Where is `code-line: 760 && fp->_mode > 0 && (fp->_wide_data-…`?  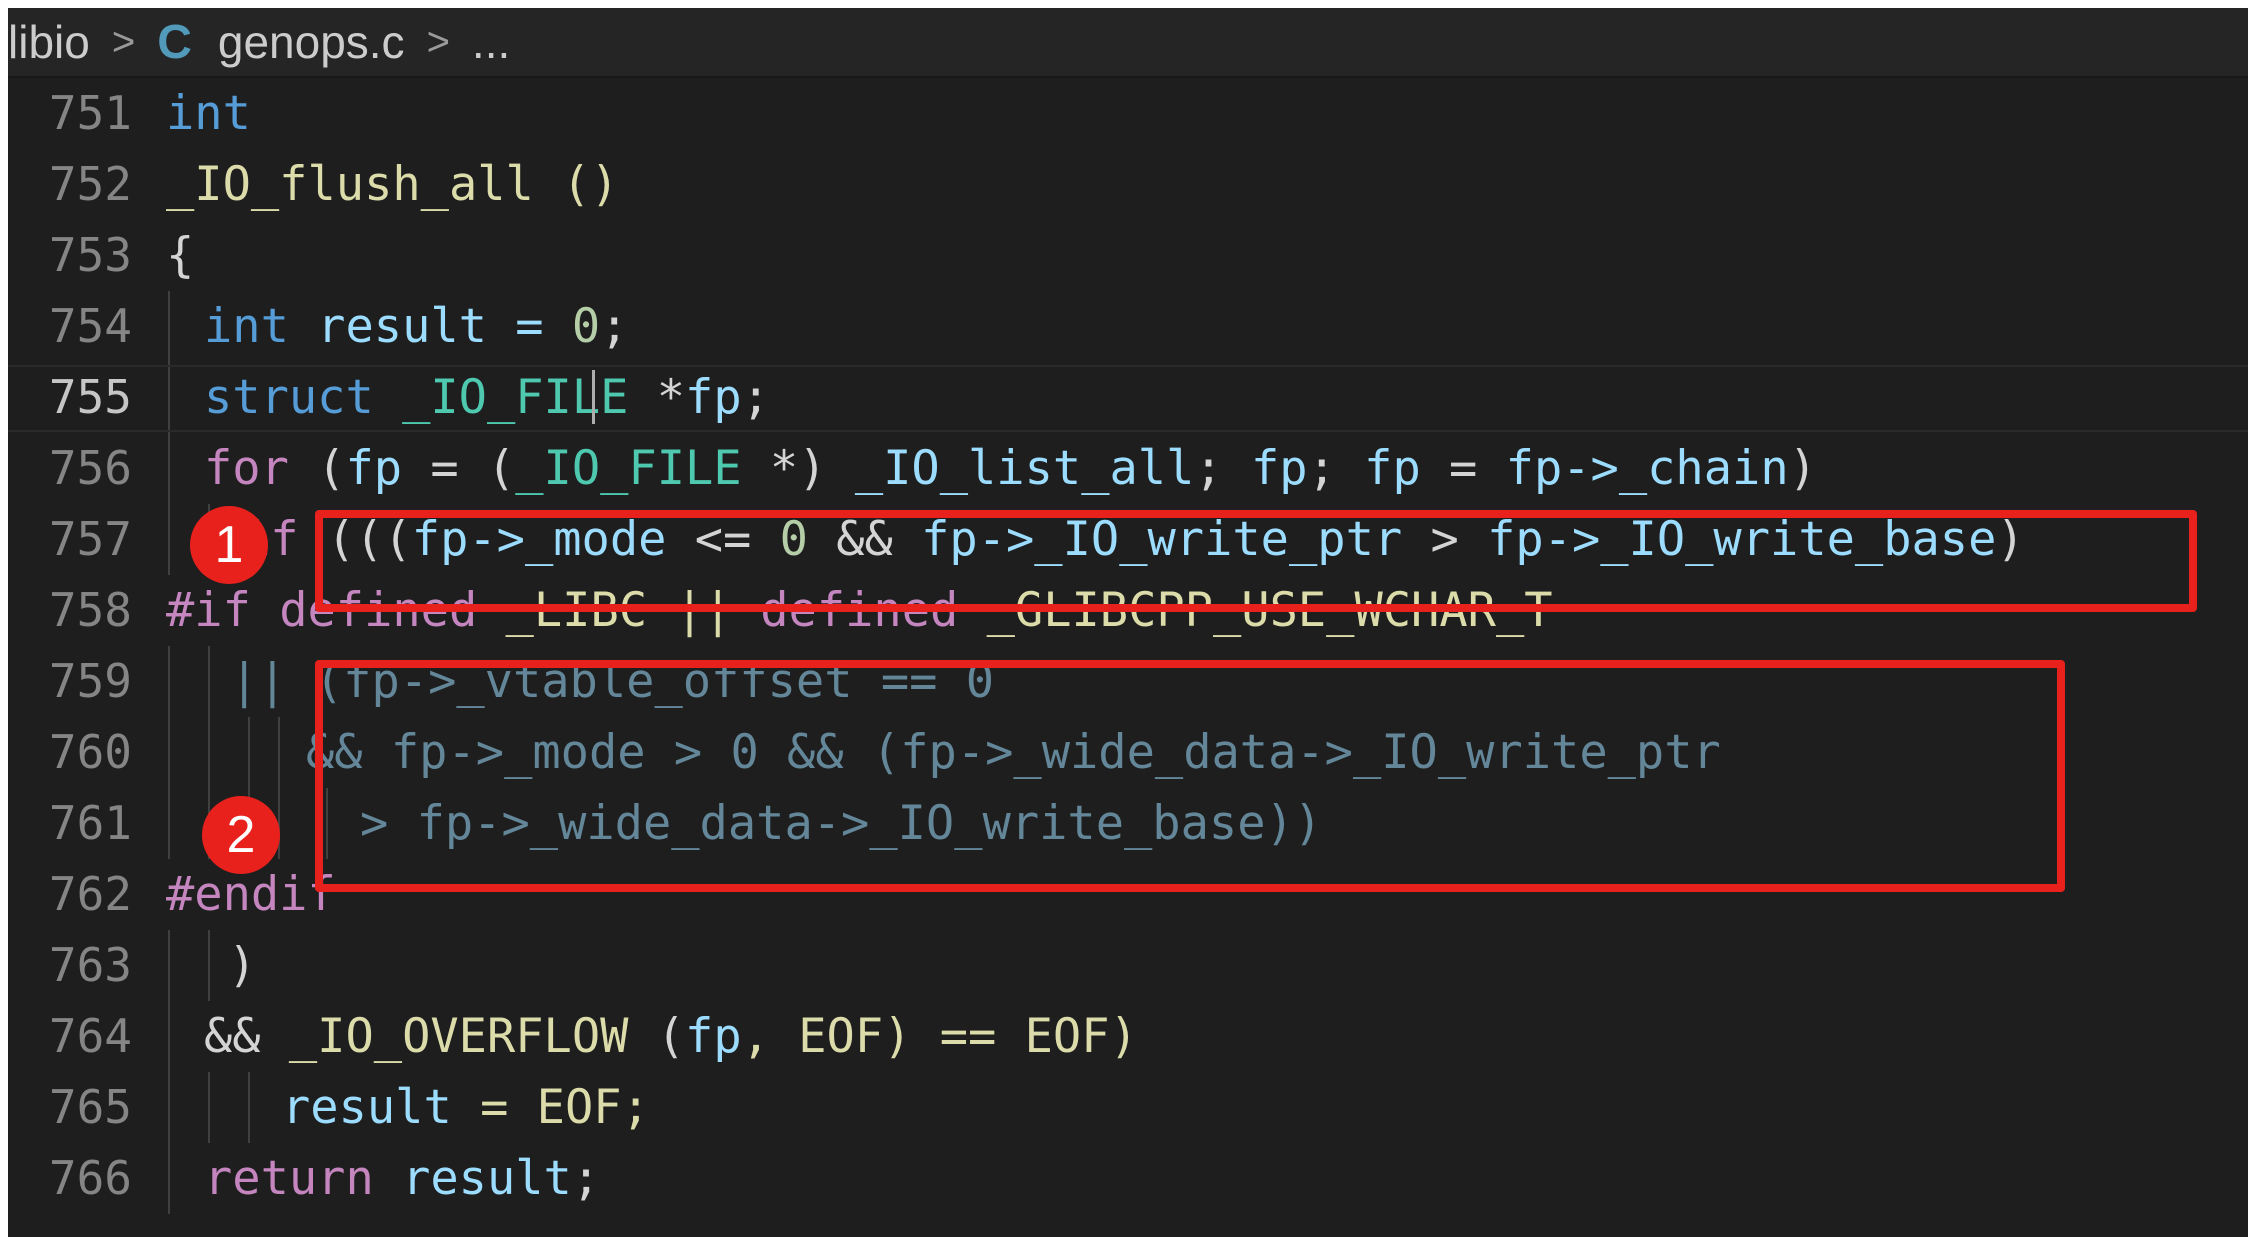 code-line: 760 && fp->_mode > 0 && (fp->_wide_data-… is located at coordinates (1128, 752).